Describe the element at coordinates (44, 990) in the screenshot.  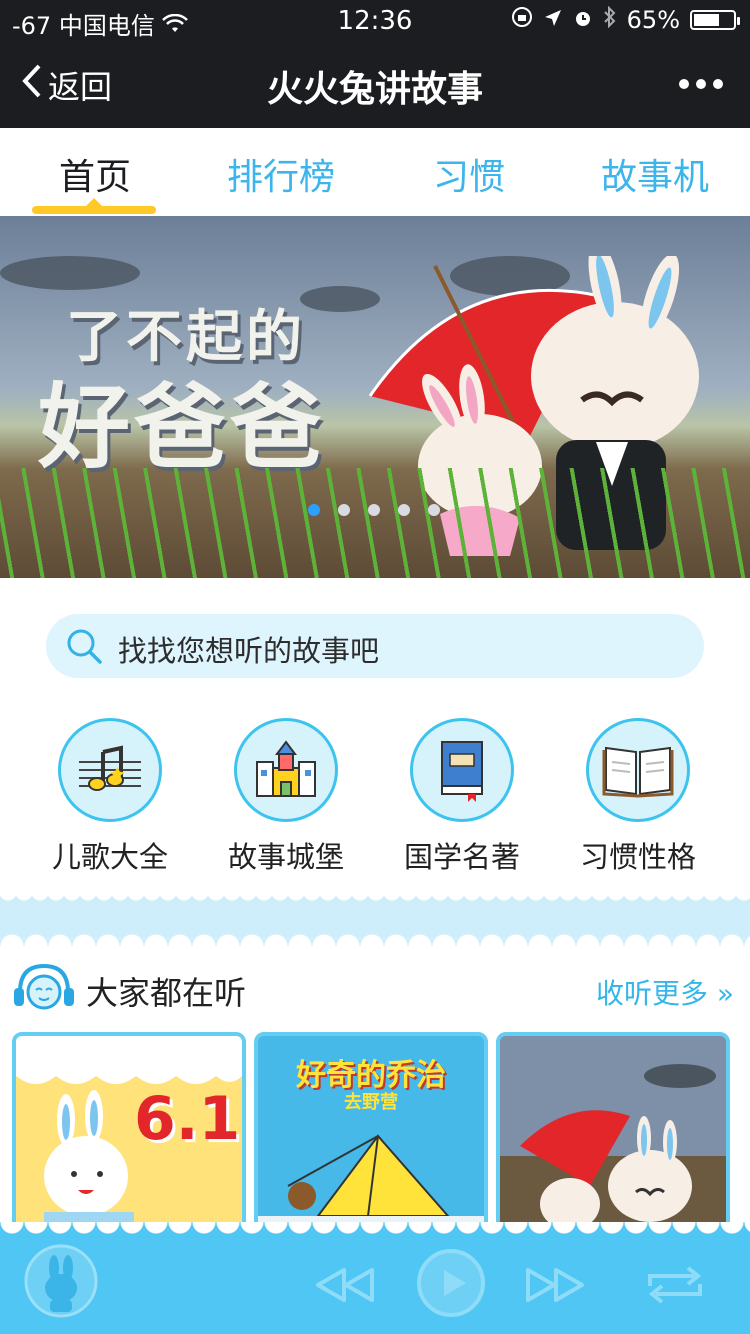
I see `headphones-icon` at that location.